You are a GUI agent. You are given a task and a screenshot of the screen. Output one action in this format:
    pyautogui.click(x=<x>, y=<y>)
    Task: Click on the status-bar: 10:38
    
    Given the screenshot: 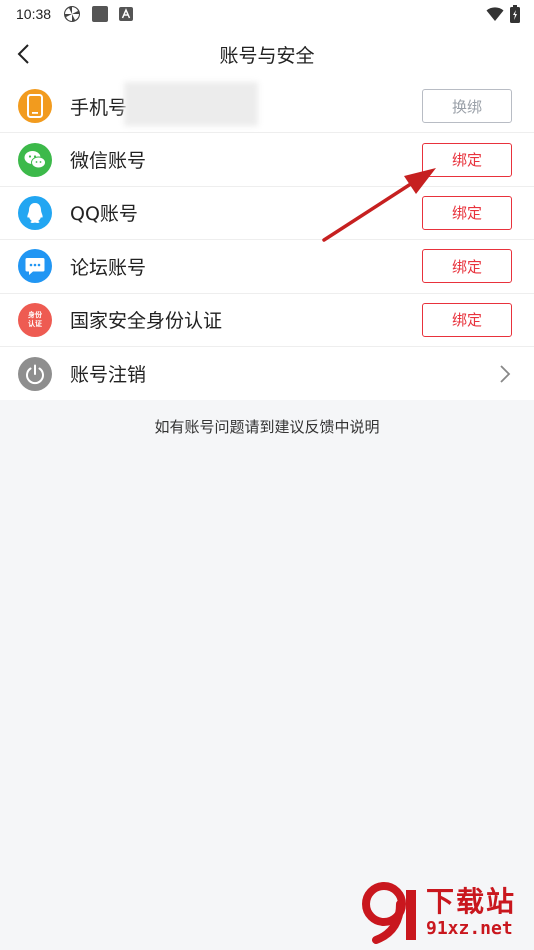 What is the action you would take?
    pyautogui.click(x=267, y=14)
    